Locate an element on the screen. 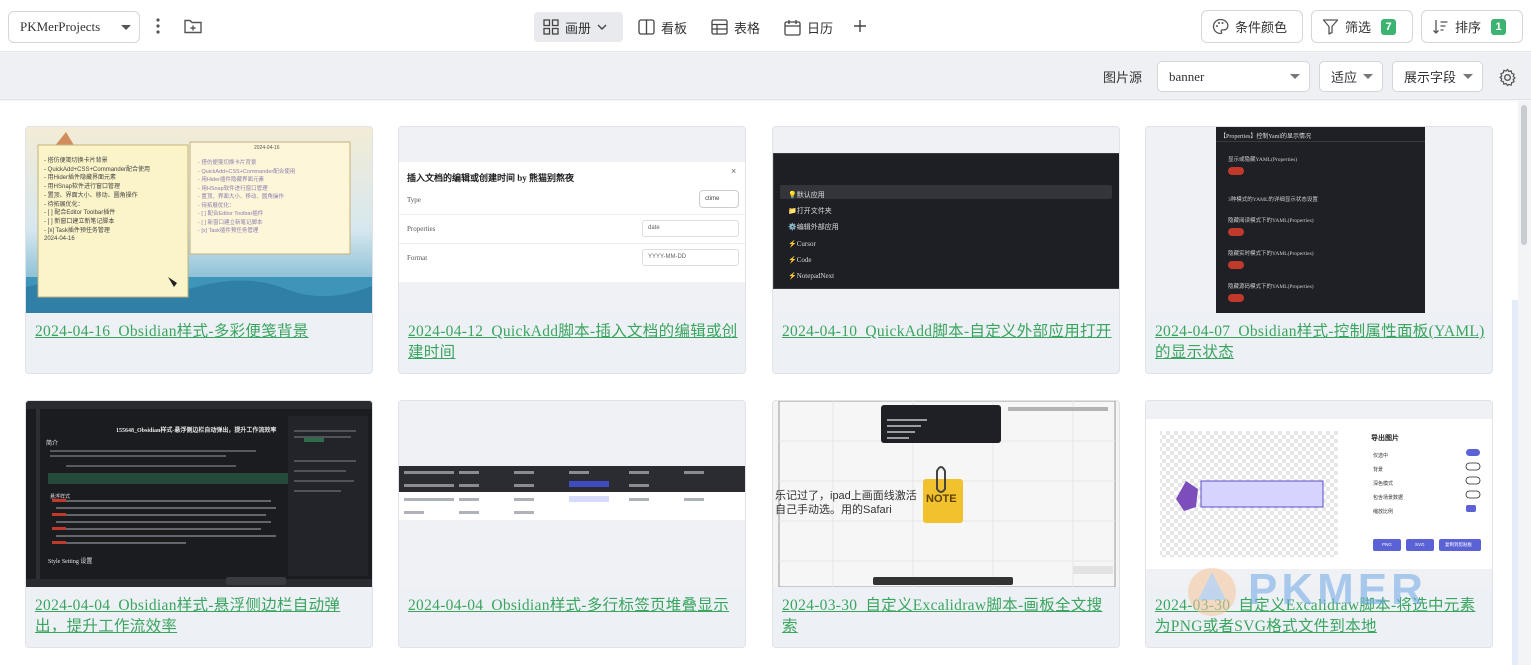  top-toolbar: PKMerProjects 画册 看板 表格 日历 条件颜色 筛选 7 排序 1 is located at coordinates (765, 26).